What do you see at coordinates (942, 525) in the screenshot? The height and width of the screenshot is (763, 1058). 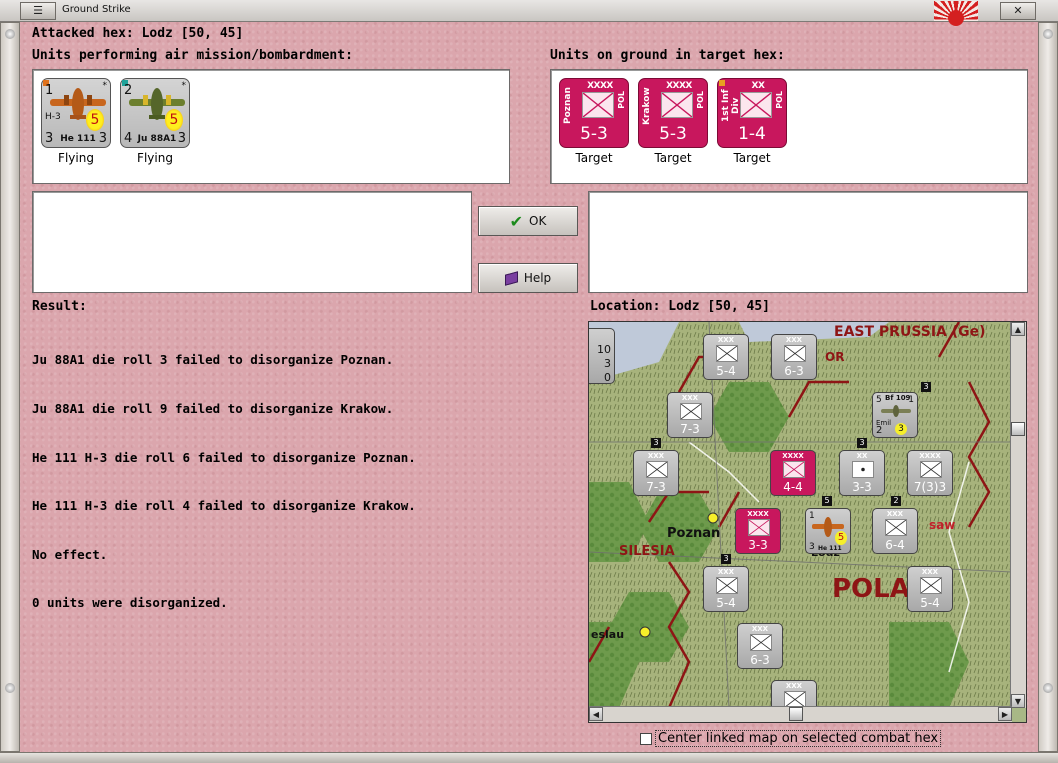 I see `map-label: saw` at bounding box center [942, 525].